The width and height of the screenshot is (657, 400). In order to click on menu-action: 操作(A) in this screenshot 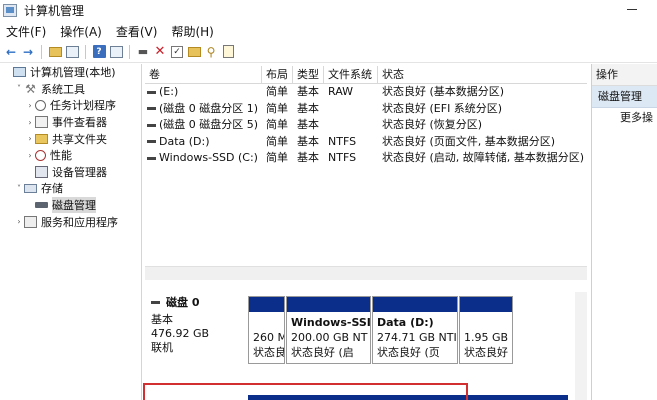, I will do `click(81, 31)`.